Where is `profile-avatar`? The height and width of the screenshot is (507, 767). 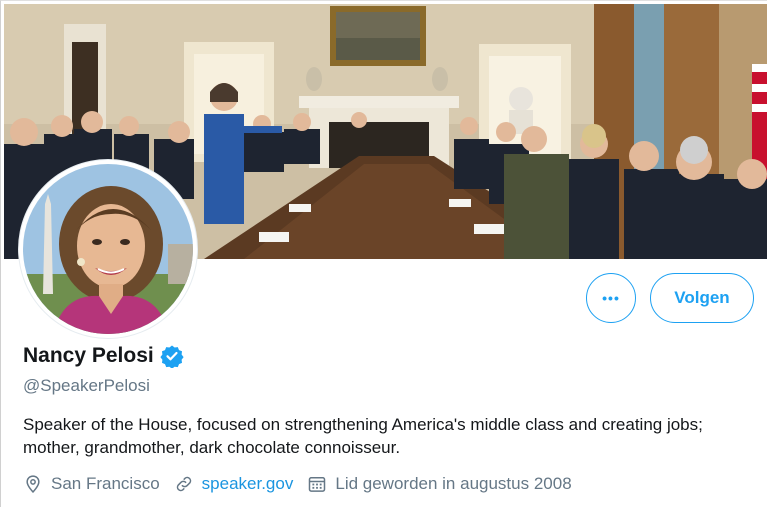 profile-avatar is located at coordinates (108, 249).